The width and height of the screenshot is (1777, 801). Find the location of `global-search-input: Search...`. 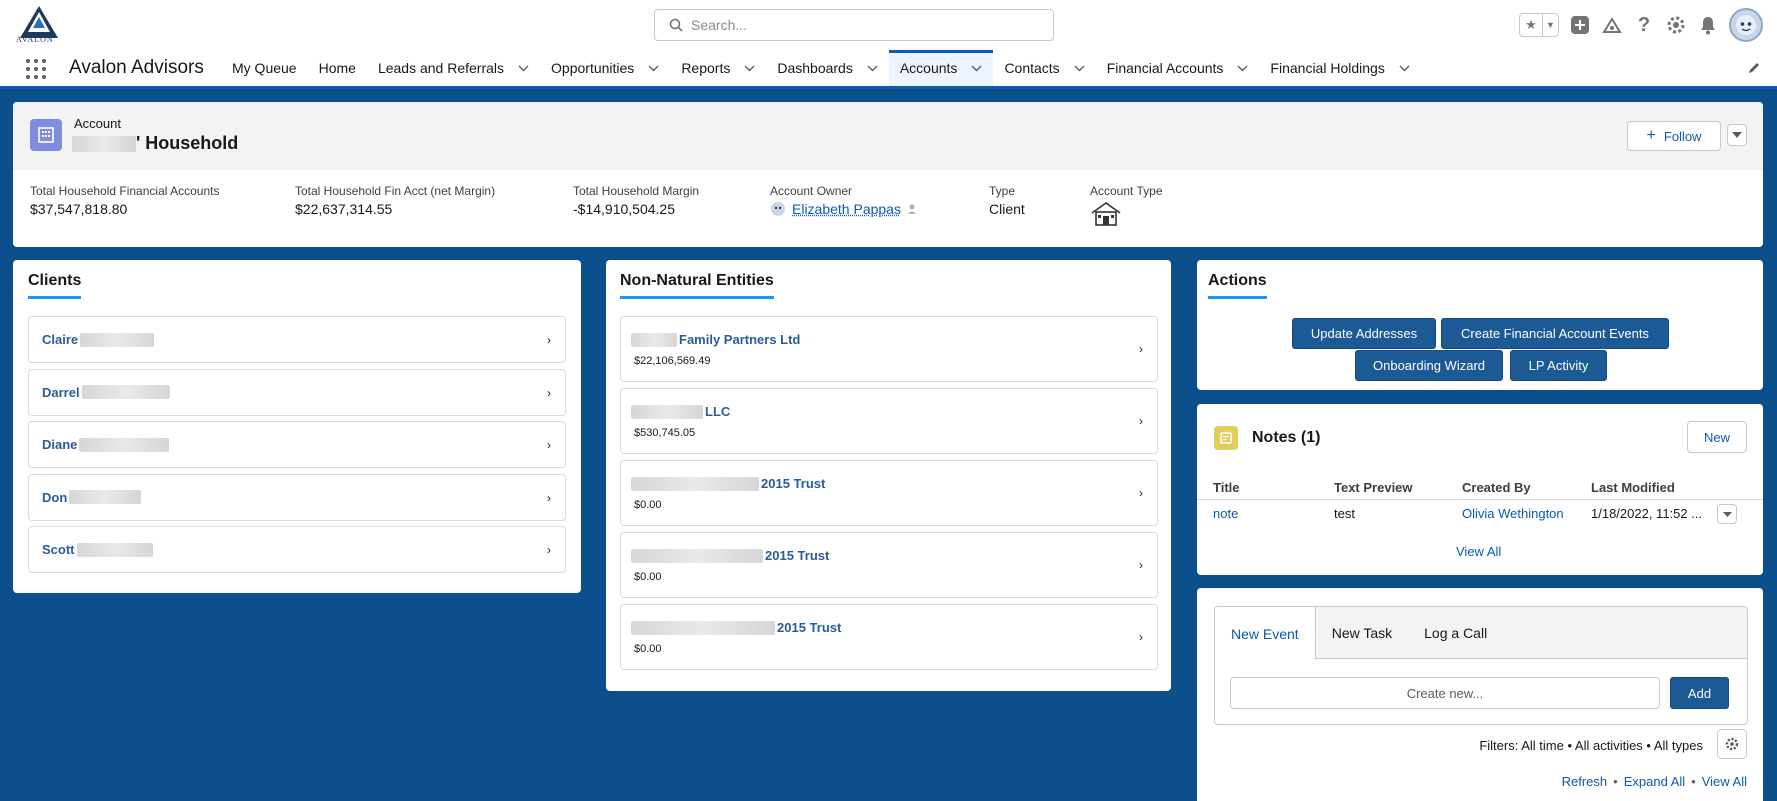

global-search-input: Search... is located at coordinates (854, 25).